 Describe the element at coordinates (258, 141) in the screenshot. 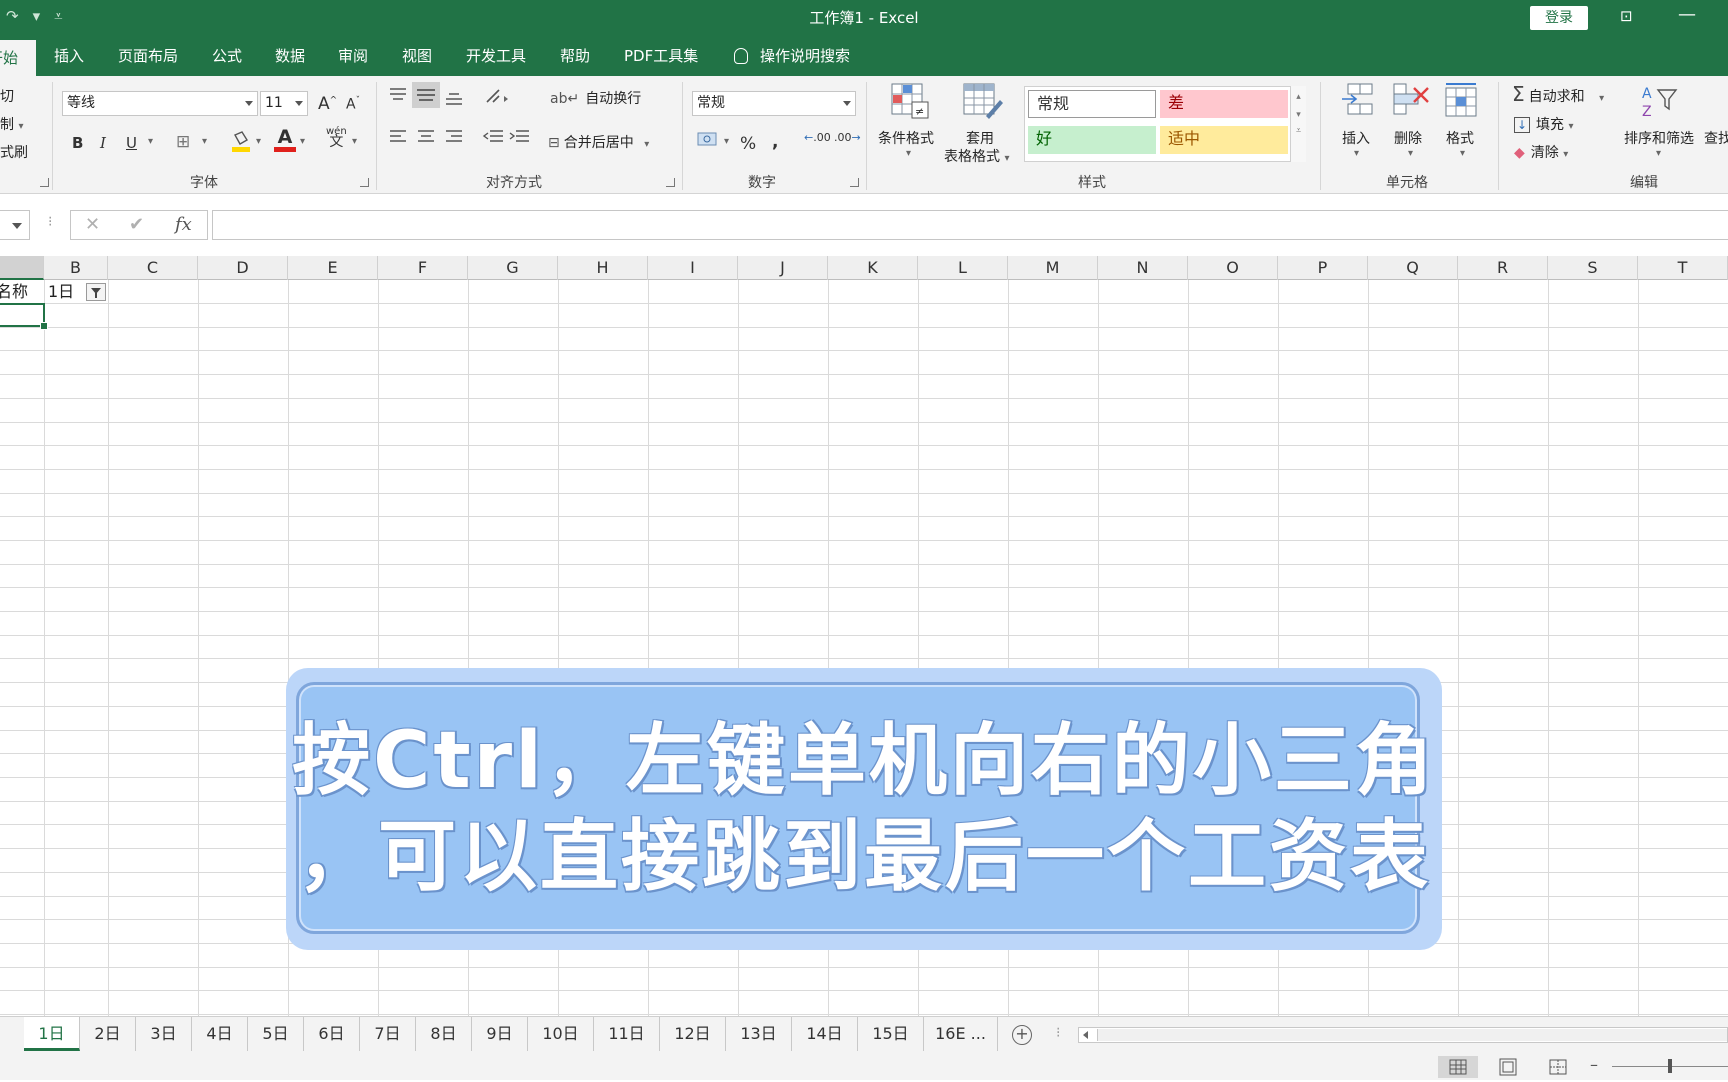

I see `fill-color-dropdown-icon: ▾` at that location.